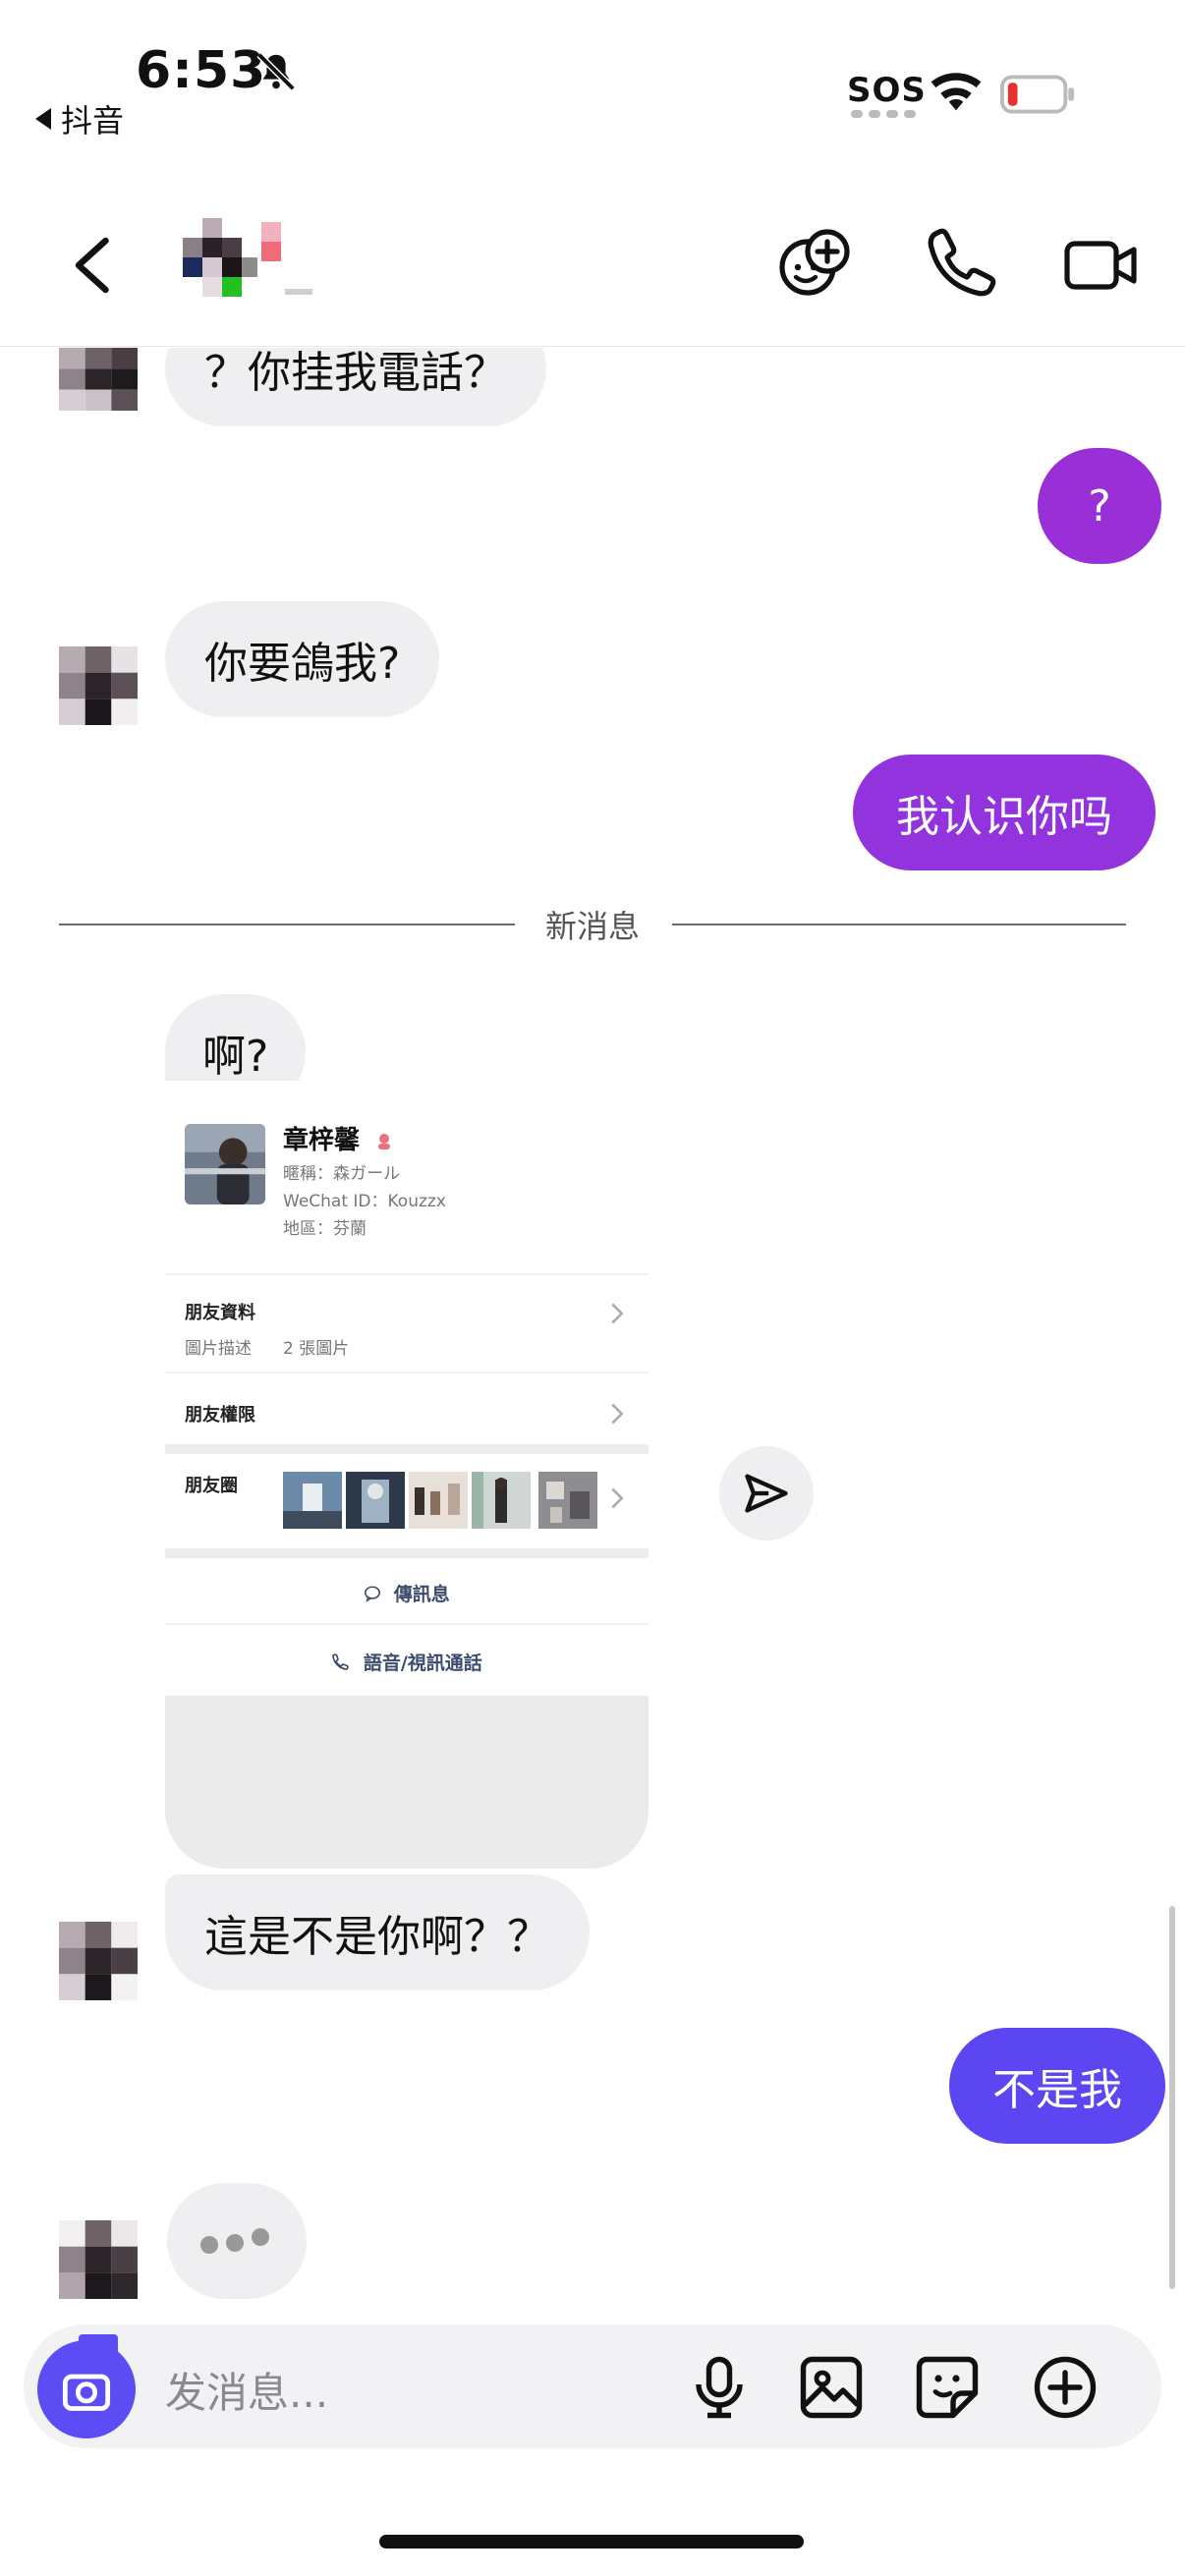 The image size is (1185, 2576). Describe the element at coordinates (1065, 2387) in the screenshot. I see `plus-circle-icon` at that location.